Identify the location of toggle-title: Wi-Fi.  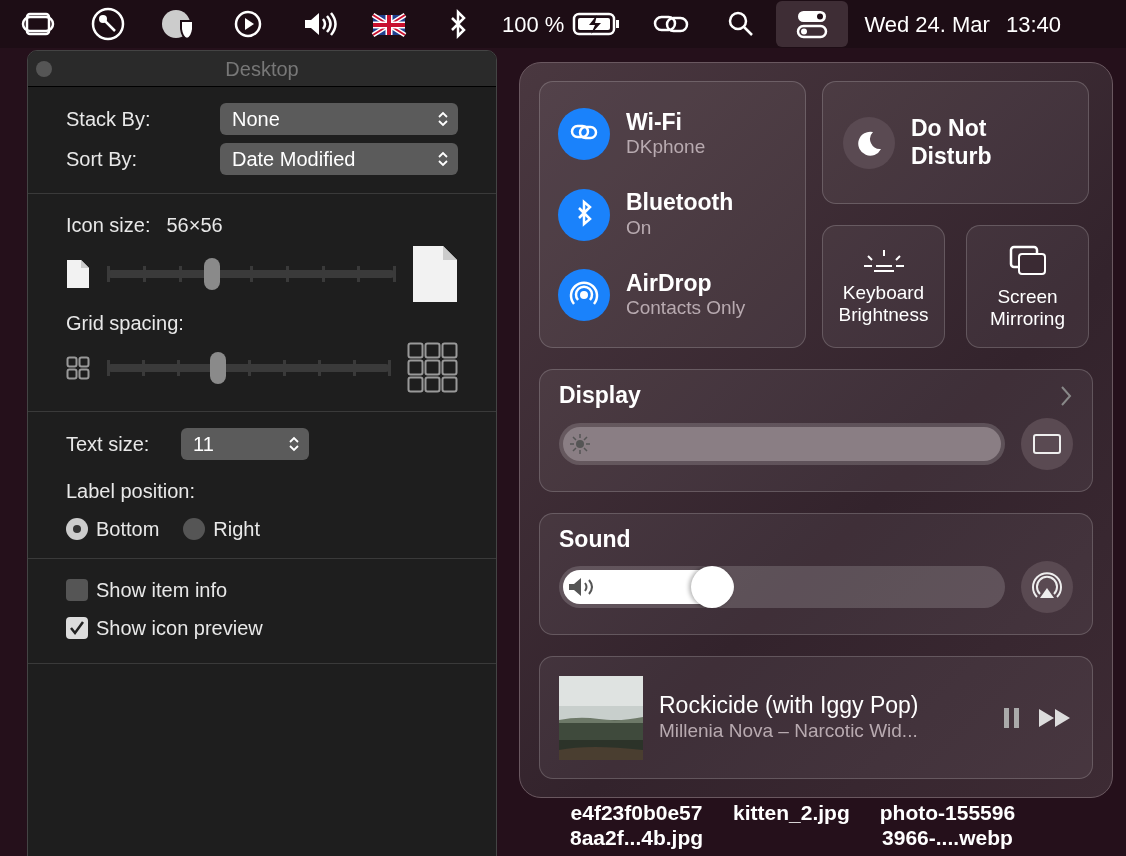
(654, 122).